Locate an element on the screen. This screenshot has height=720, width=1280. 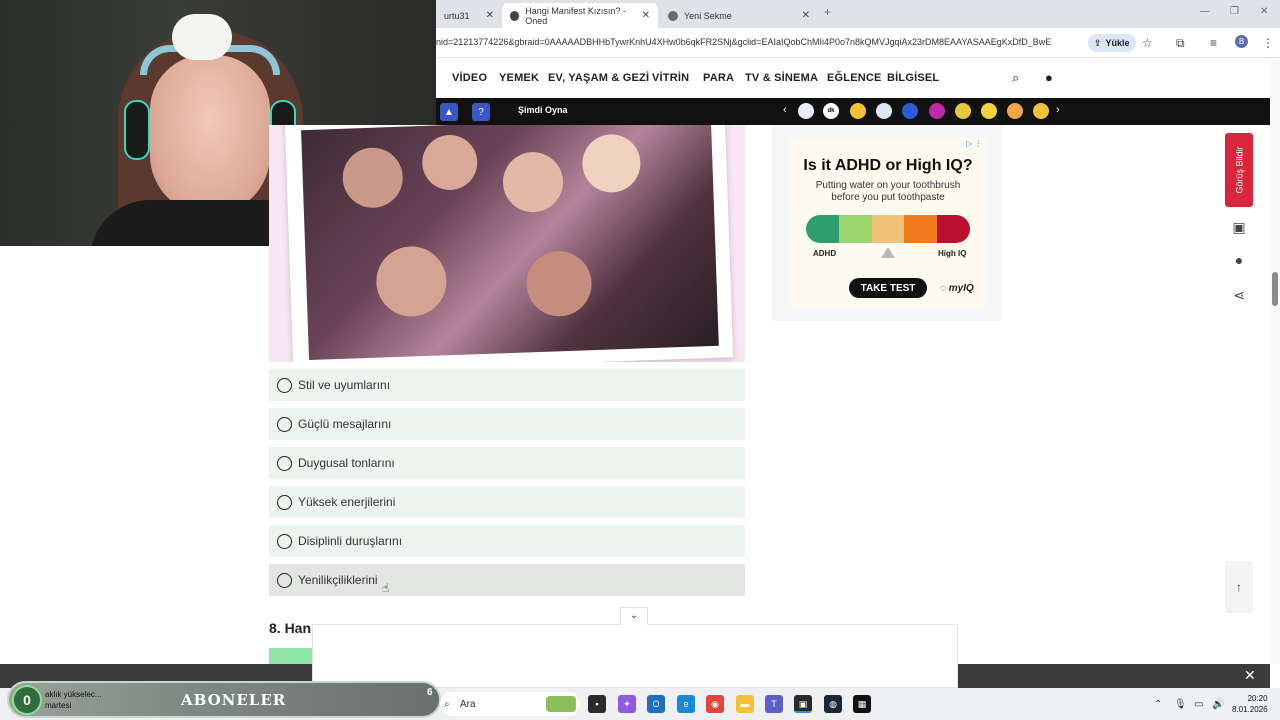
taskbar-search-input: ⌕ Ara is located at coordinates (510, 704).